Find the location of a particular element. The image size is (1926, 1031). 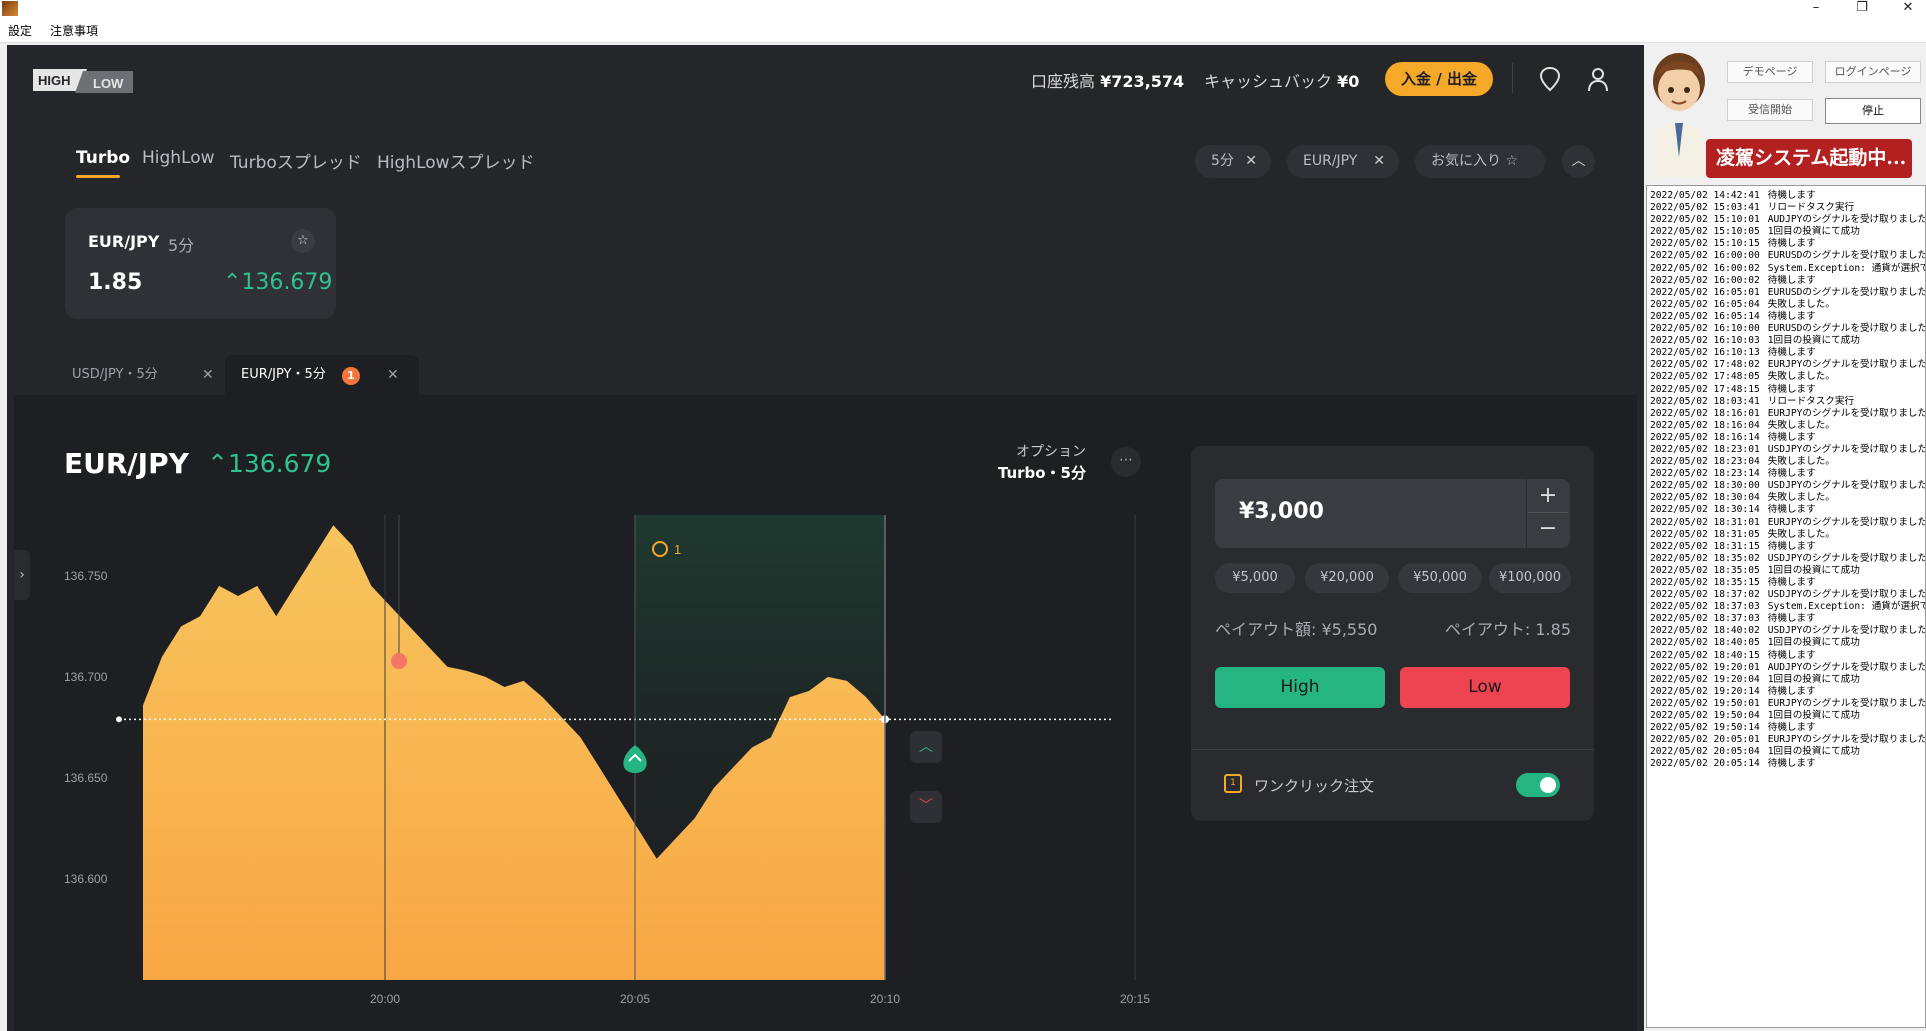

stop-button: 停止 is located at coordinates (1873, 111).